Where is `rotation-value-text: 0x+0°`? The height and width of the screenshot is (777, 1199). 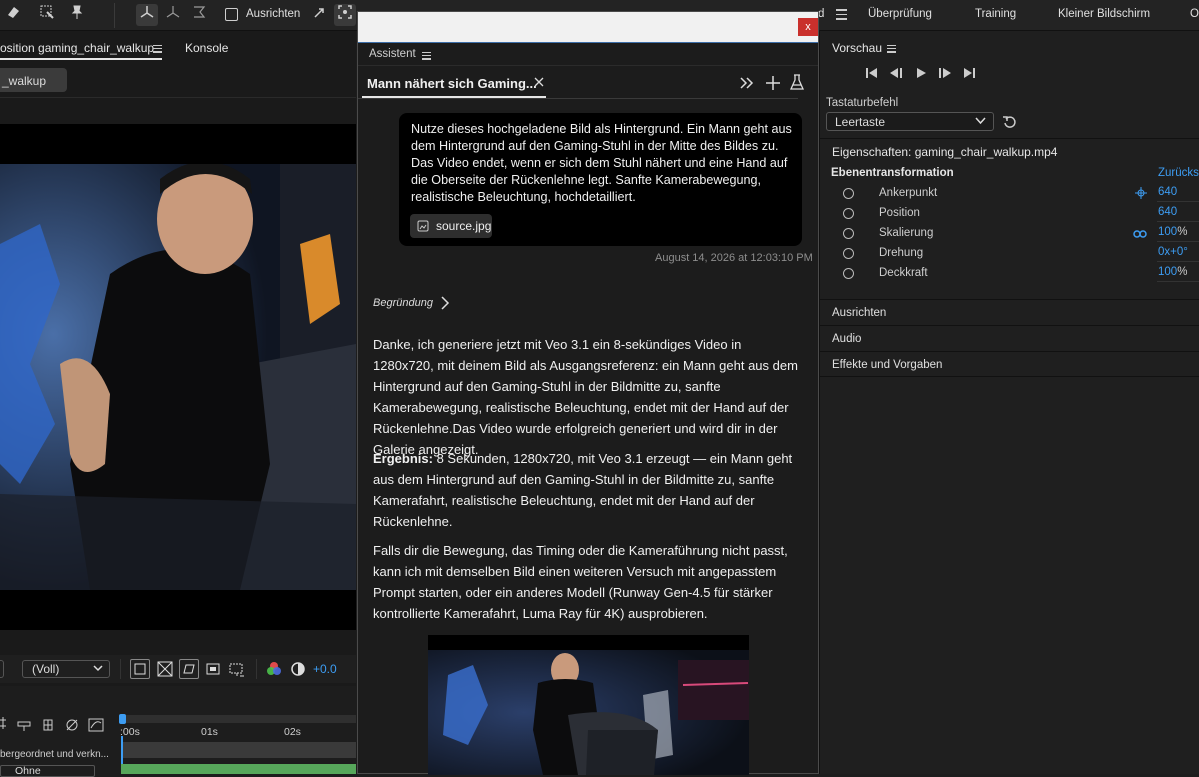
rotation-value-text: 0x+0° is located at coordinates (1173, 252).